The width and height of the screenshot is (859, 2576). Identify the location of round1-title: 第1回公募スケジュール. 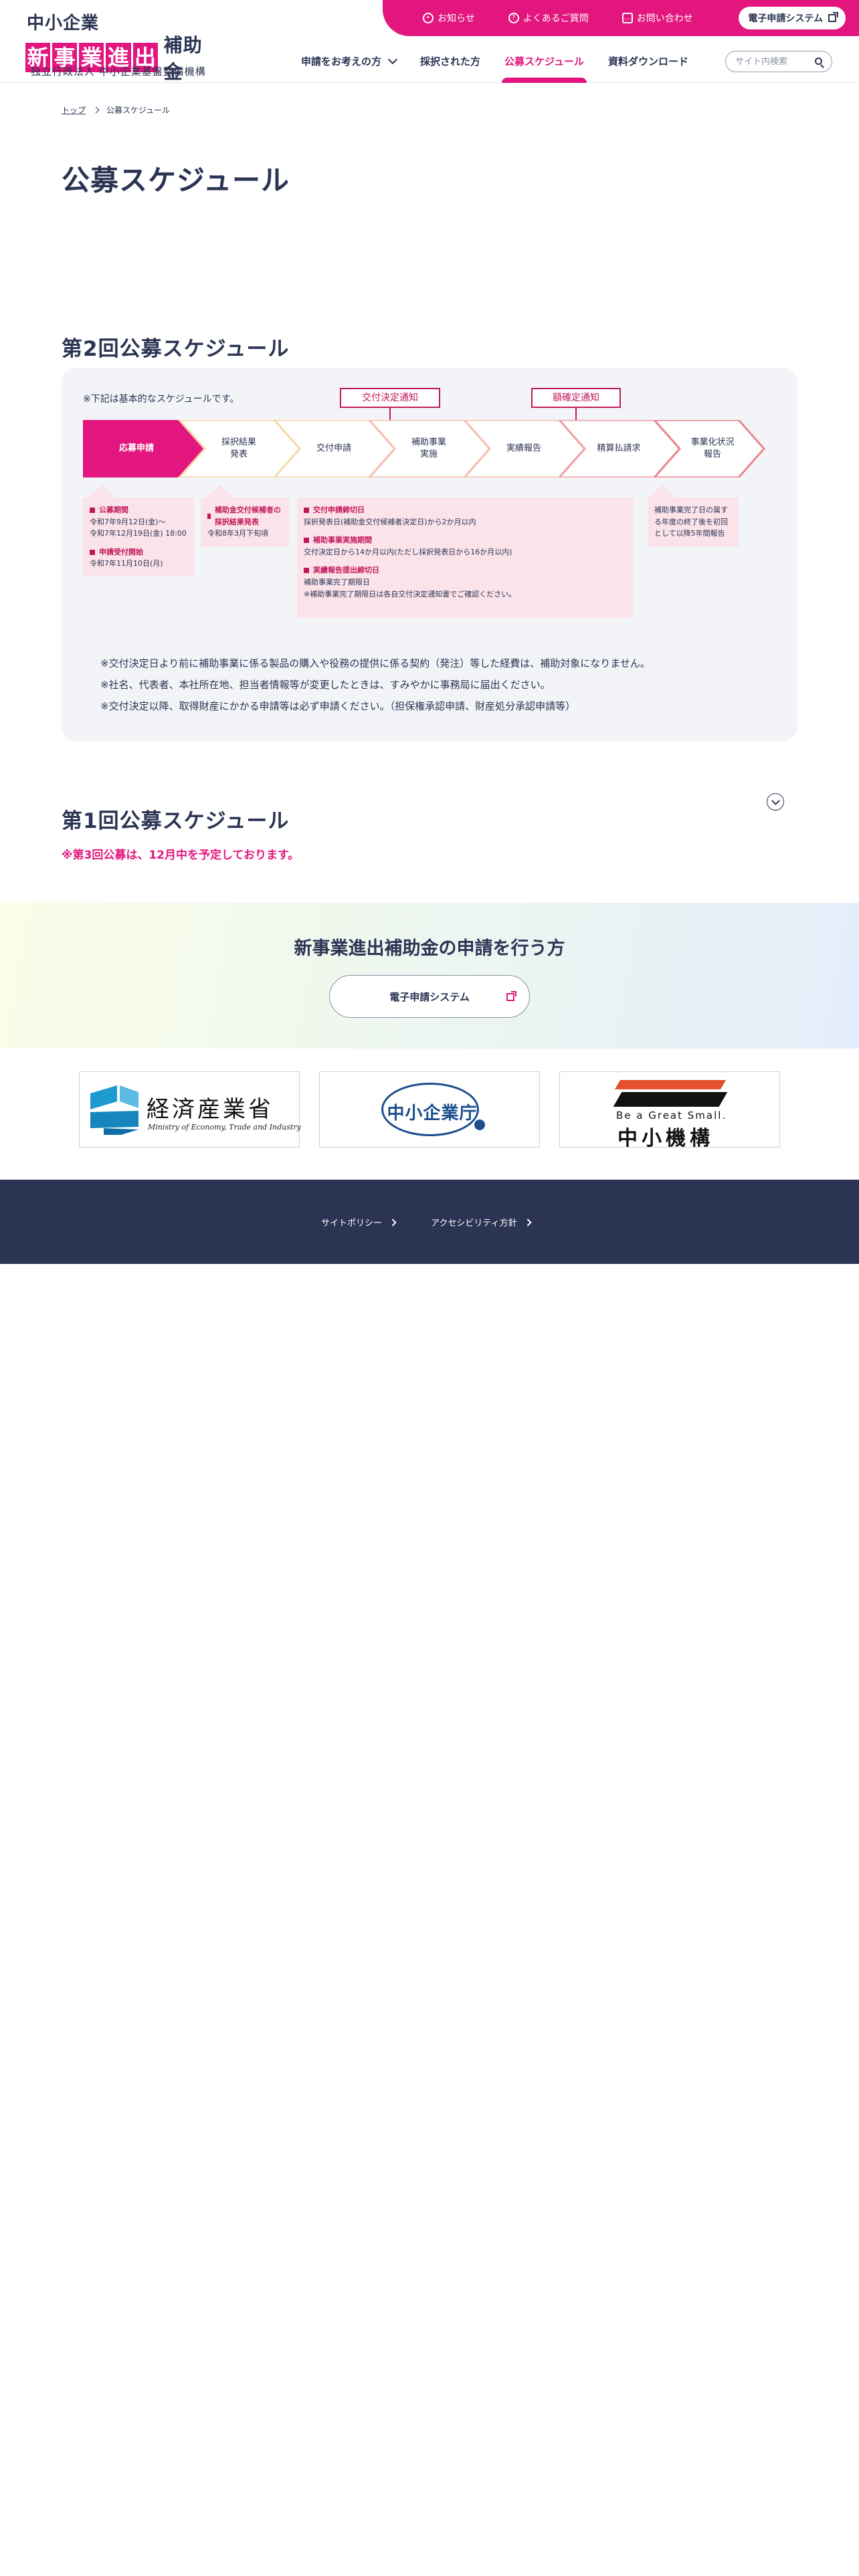
(176, 821).